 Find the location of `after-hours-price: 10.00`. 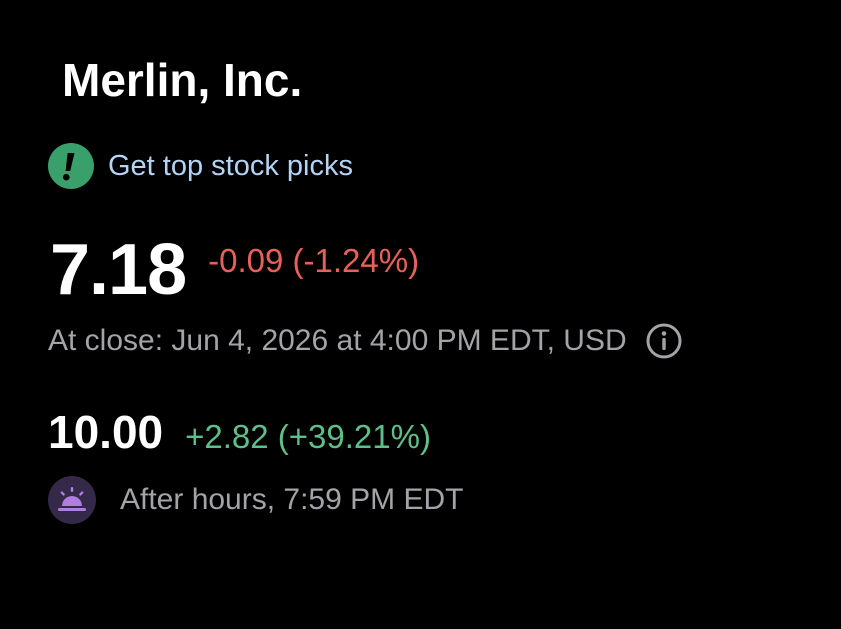

after-hours-price: 10.00 is located at coordinates (106, 432).